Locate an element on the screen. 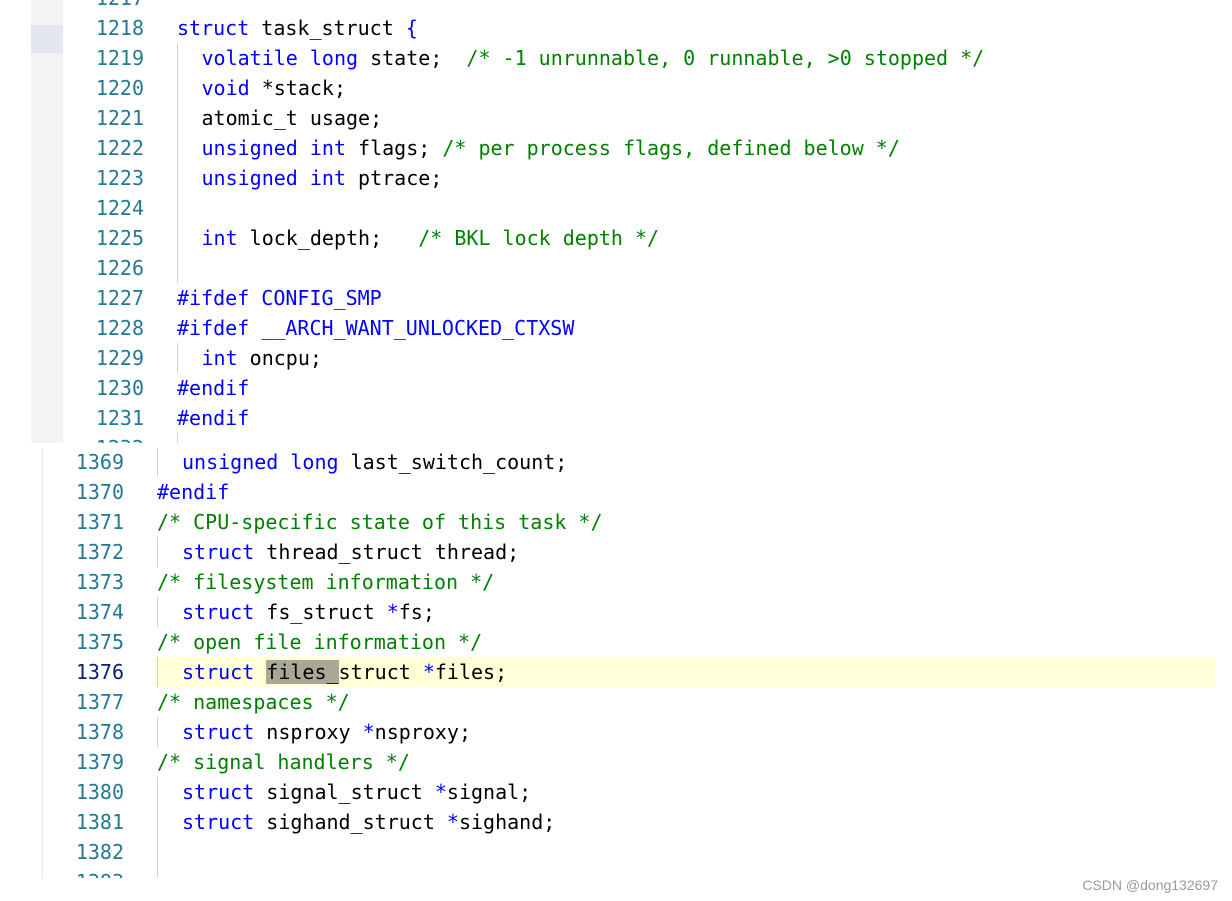  line-number: 1231 is located at coordinates (119, 418).